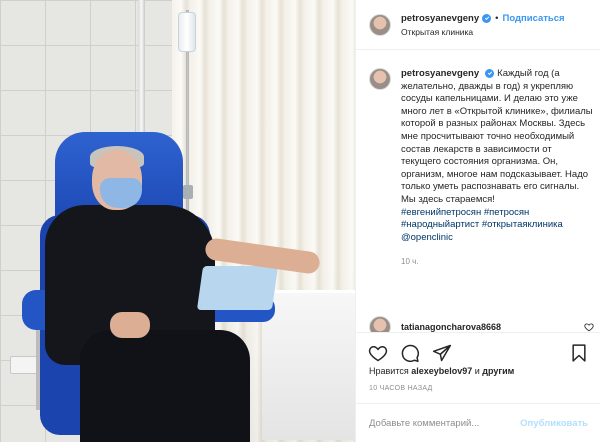 The height and width of the screenshot is (442, 600). Describe the element at coordinates (498, 371) in the screenshot. I see `likes-others: другим` at that location.